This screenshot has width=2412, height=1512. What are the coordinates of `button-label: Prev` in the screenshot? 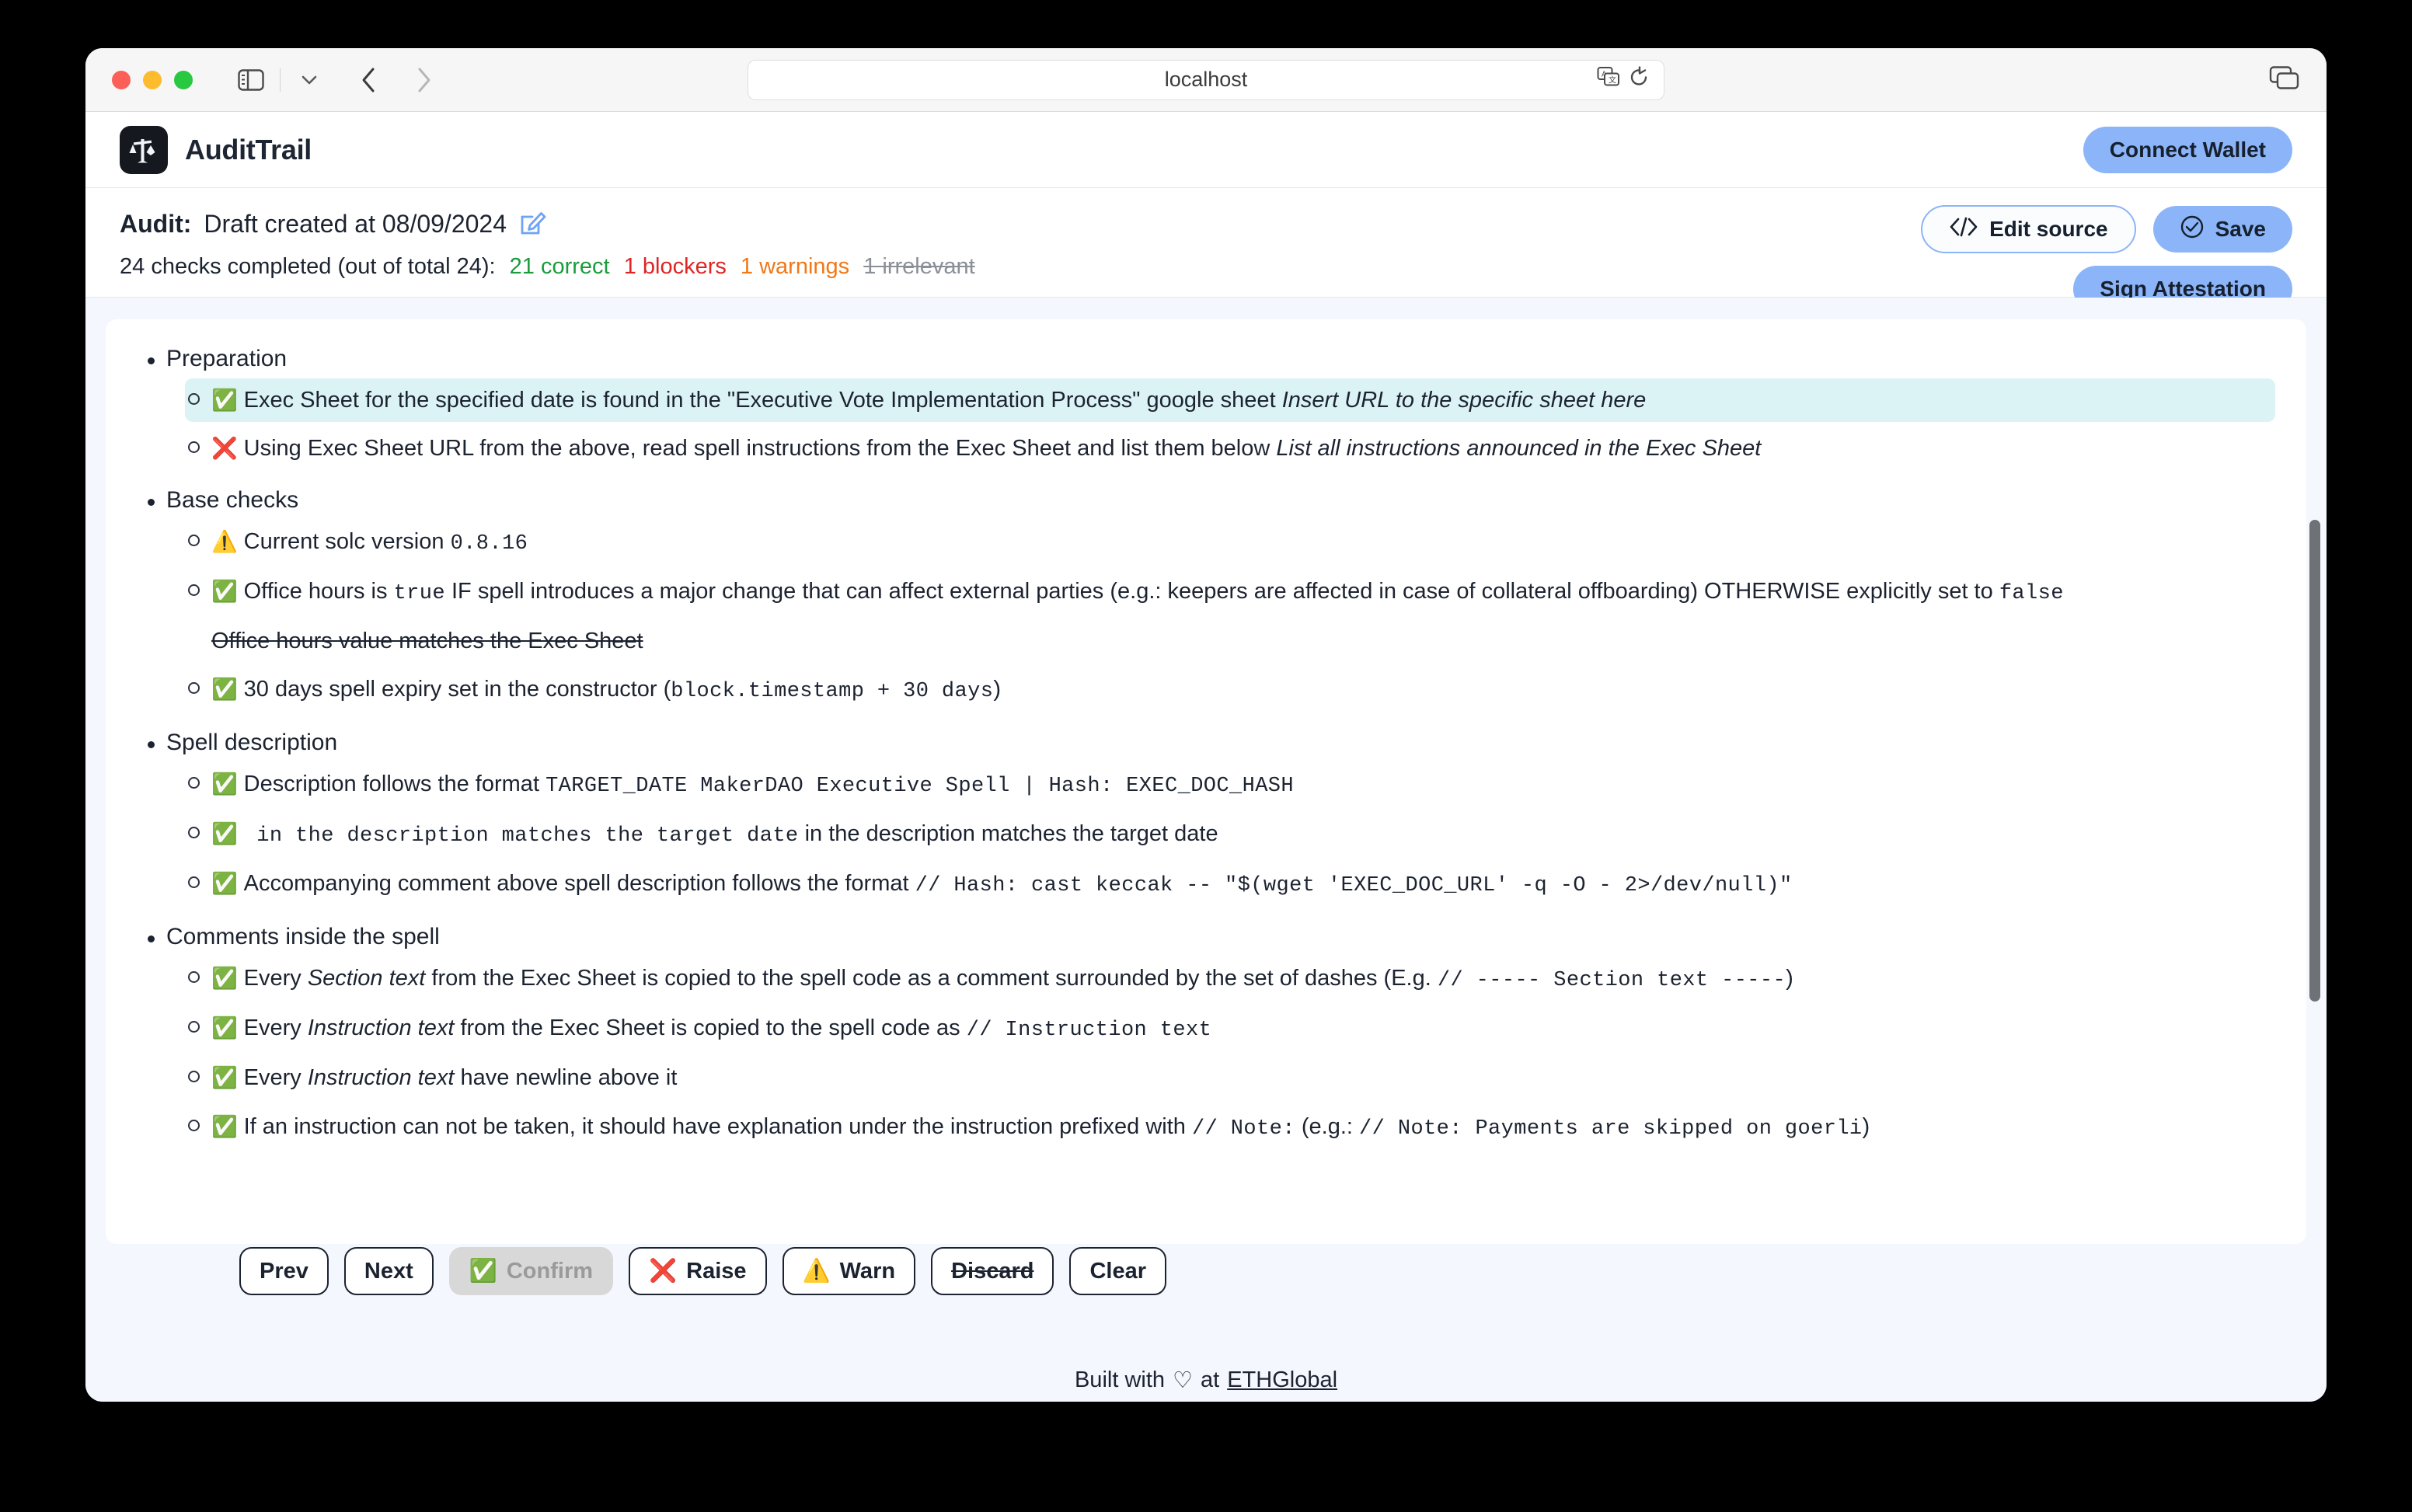 It's located at (284, 1271).